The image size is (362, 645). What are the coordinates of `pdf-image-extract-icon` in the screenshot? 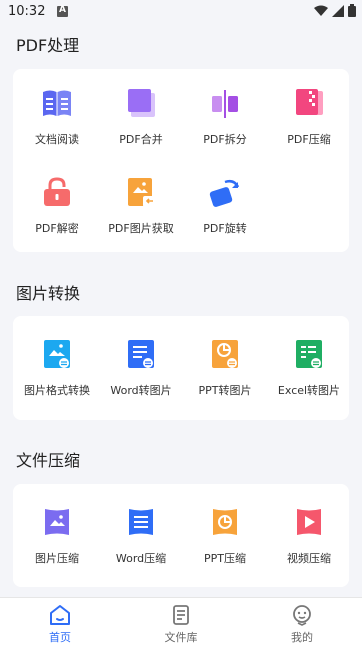 It's located at (142, 192).